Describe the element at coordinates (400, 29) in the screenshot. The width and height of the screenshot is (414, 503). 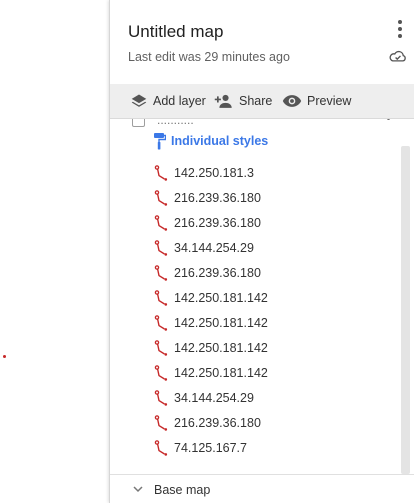
I see `more-vert-icon` at that location.